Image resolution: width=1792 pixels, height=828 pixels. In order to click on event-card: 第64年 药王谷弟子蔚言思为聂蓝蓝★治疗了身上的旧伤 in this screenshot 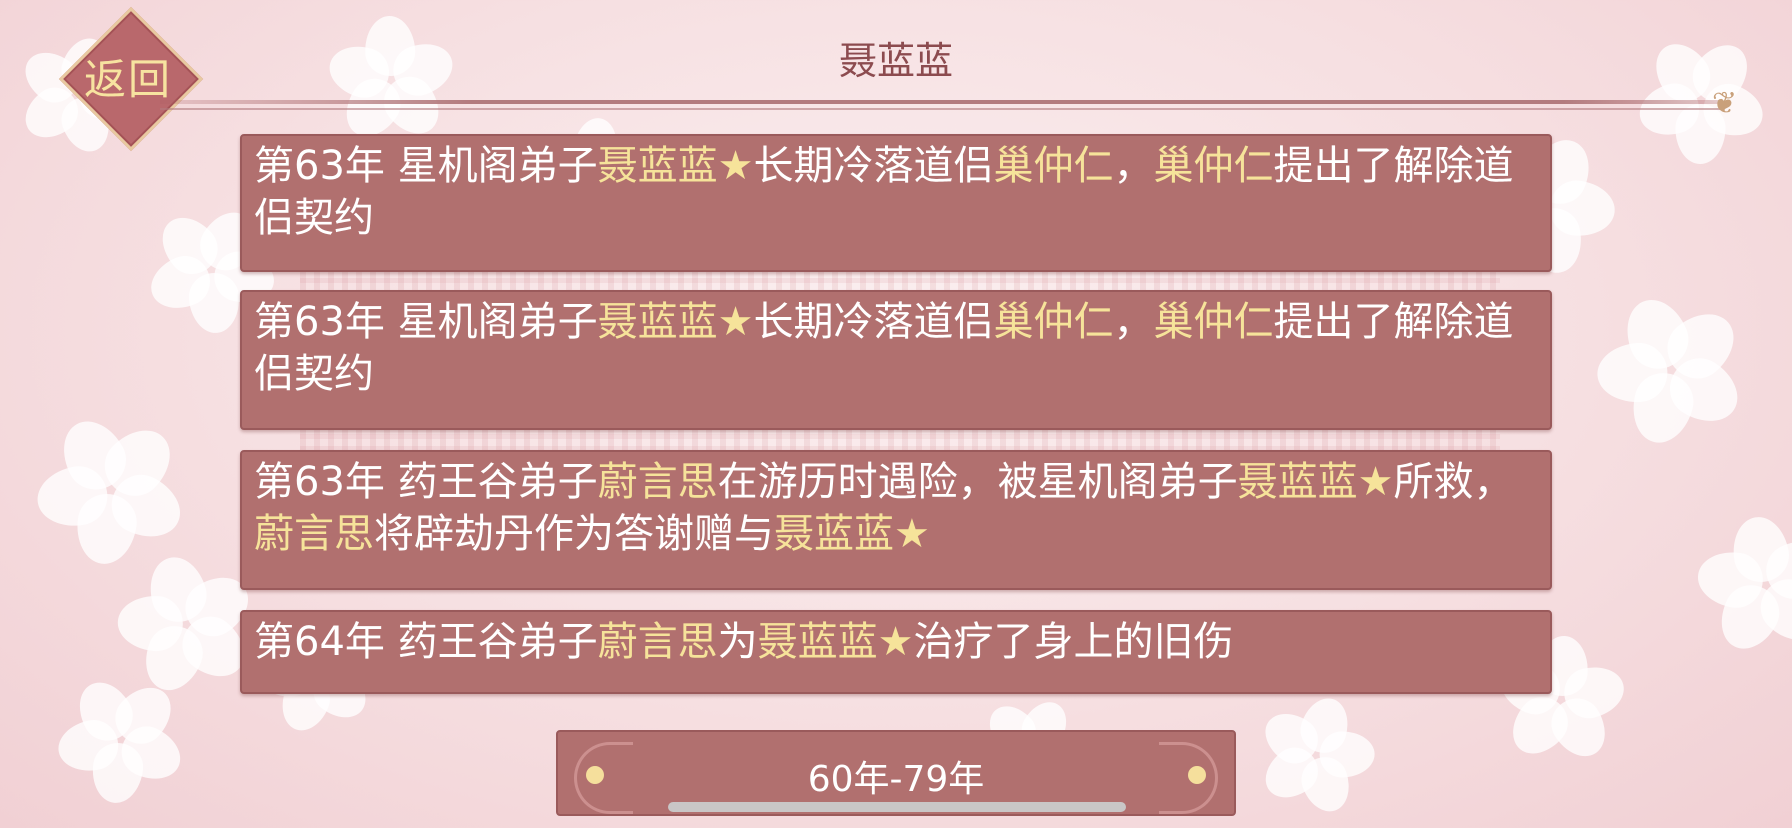, I will do `click(896, 652)`.